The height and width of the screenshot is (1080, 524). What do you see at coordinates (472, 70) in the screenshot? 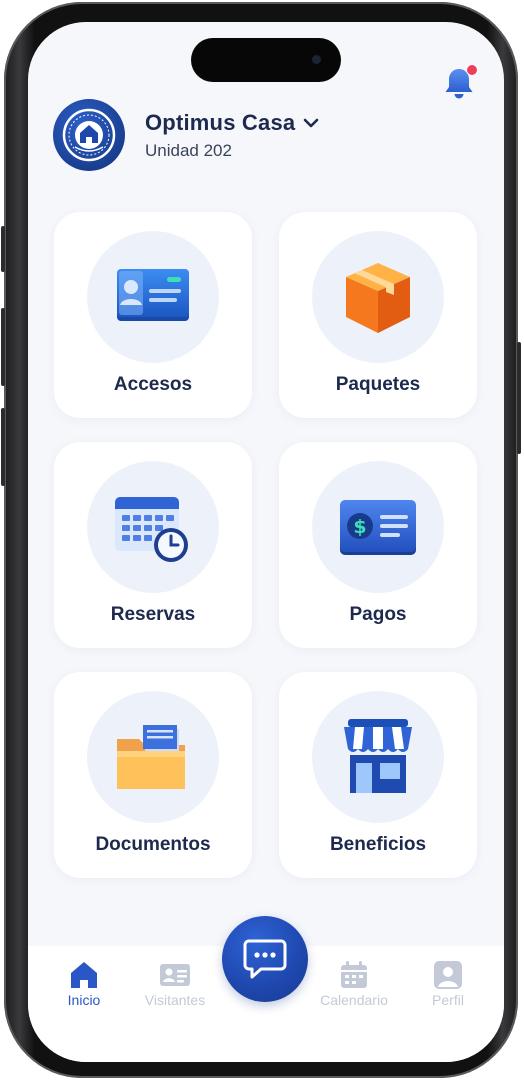
I see `notification-badge` at bounding box center [472, 70].